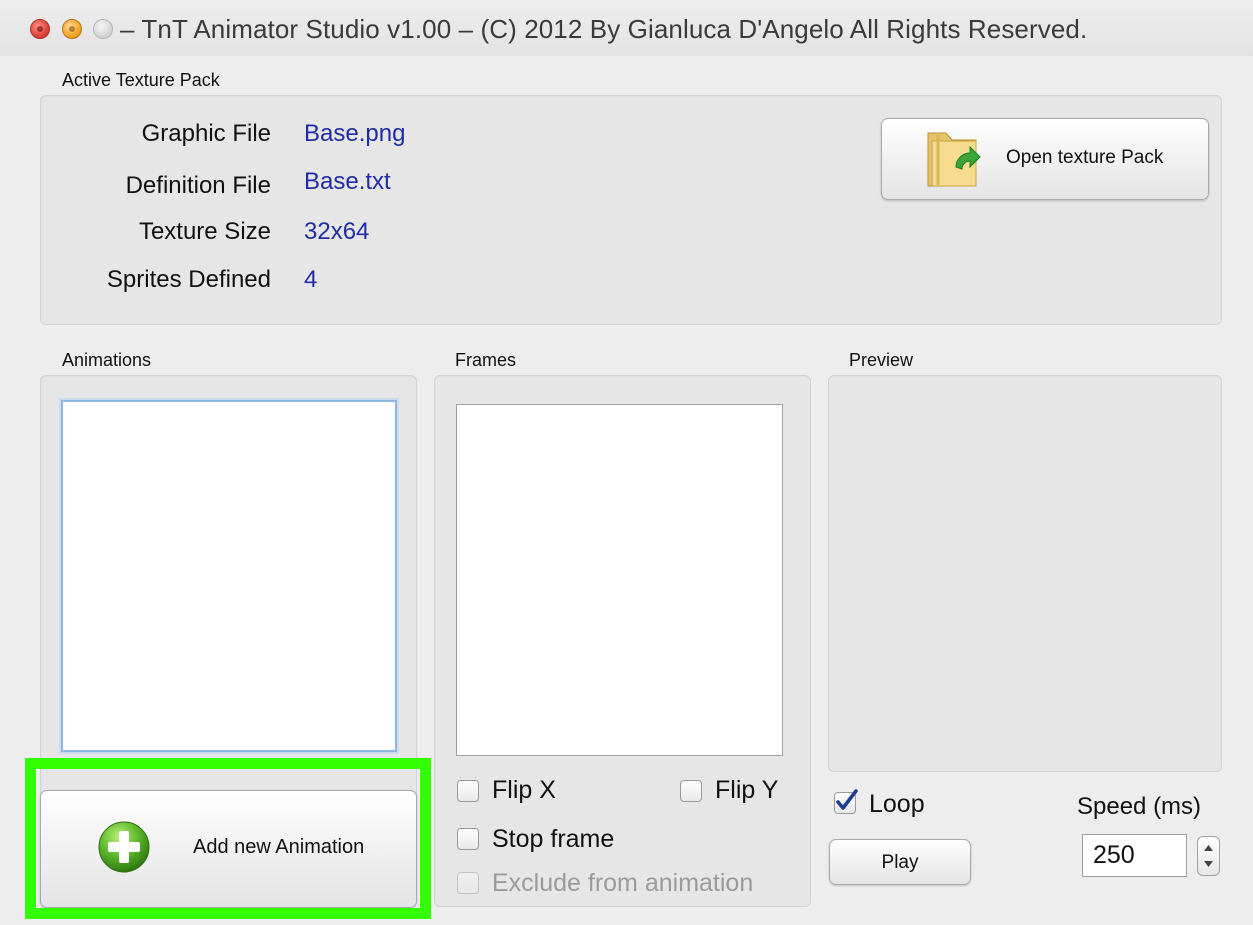 This screenshot has height=925, width=1253. I want to click on play-button: Play, so click(900, 862).